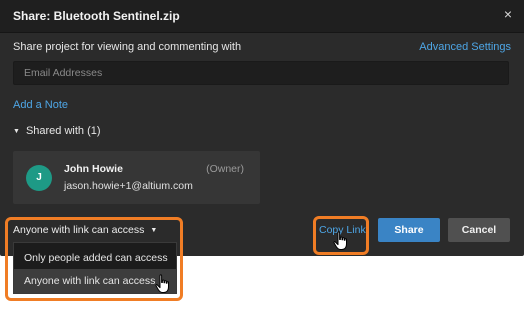  I want to click on user-email: jason.howie+1@altium.com, so click(128, 186).